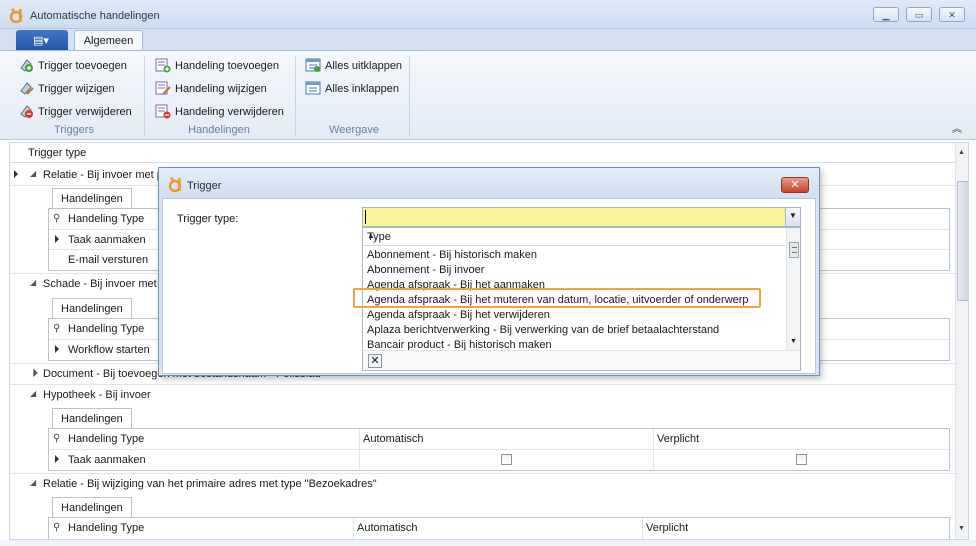 The image size is (976, 546). What do you see at coordinates (961, 152) in the screenshot?
I see `scroll-up-icon: ▲` at bounding box center [961, 152].